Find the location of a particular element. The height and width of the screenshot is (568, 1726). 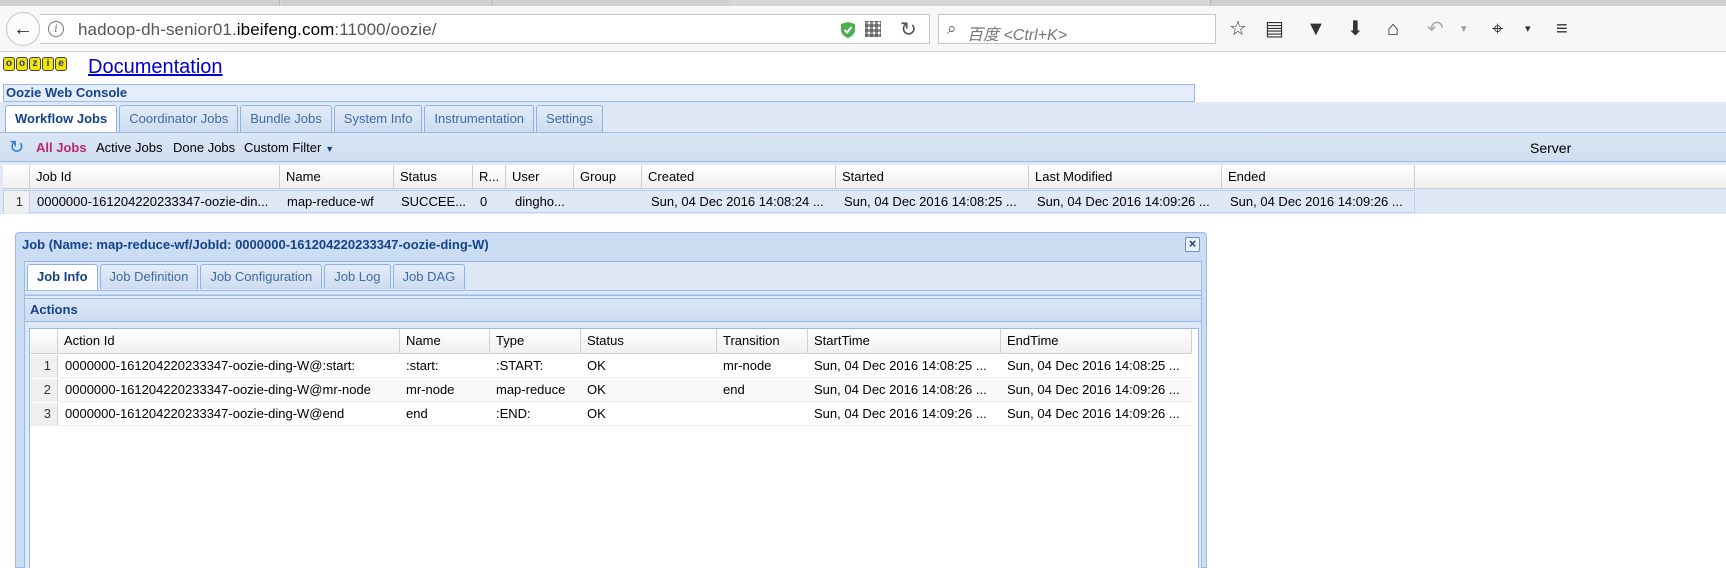

oozie-logo: o o z i e is located at coordinates (42, 64).